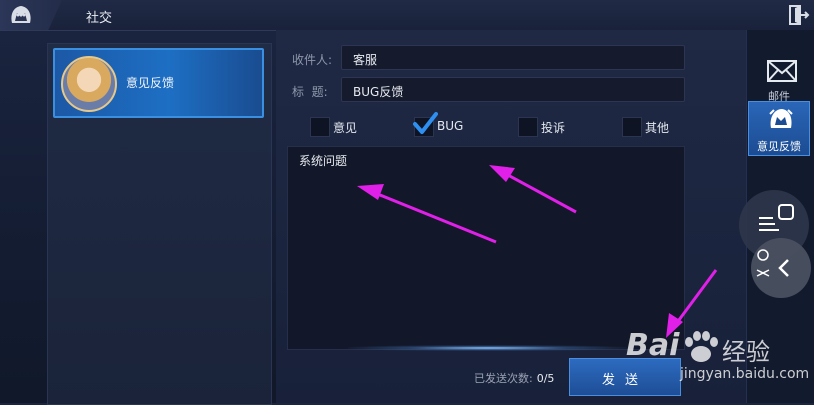  Describe the element at coordinates (312, 60) in the screenshot. I see `recipient-label: 收件人:` at that location.